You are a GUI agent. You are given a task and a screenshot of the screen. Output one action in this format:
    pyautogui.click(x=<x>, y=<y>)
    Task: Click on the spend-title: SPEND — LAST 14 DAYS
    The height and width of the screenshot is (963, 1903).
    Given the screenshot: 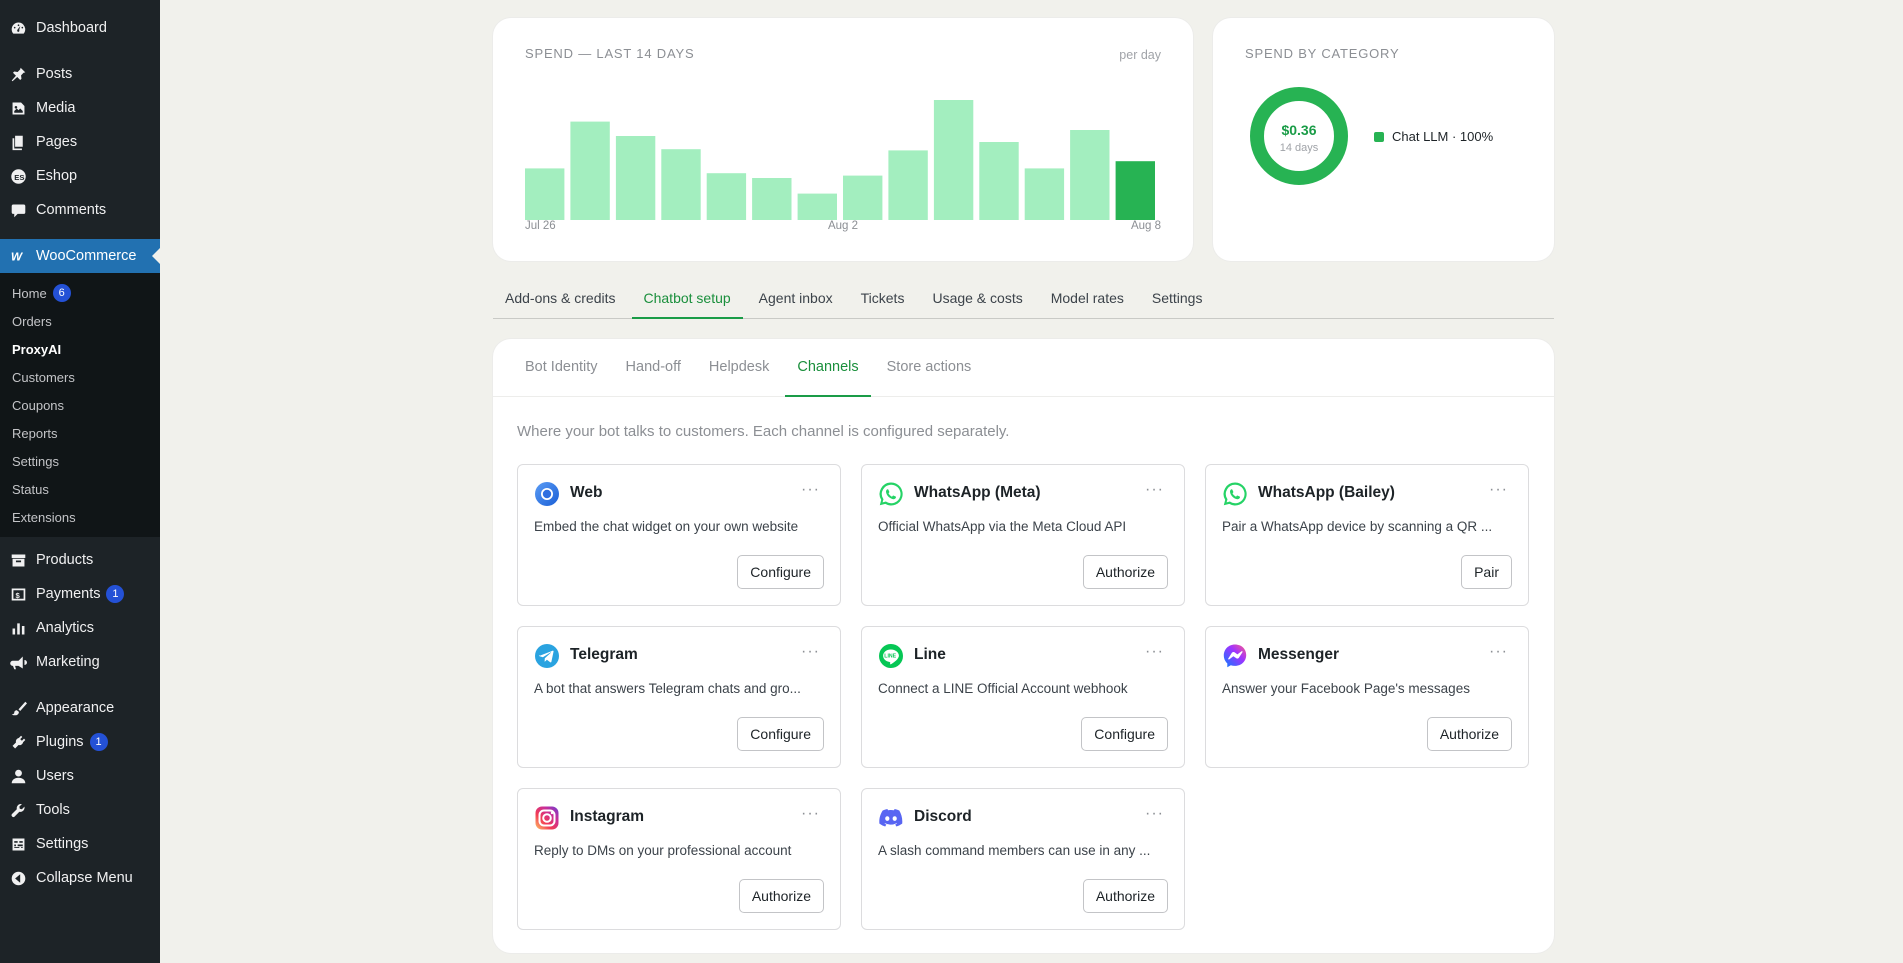 What is the action you would take?
    pyautogui.click(x=610, y=53)
    